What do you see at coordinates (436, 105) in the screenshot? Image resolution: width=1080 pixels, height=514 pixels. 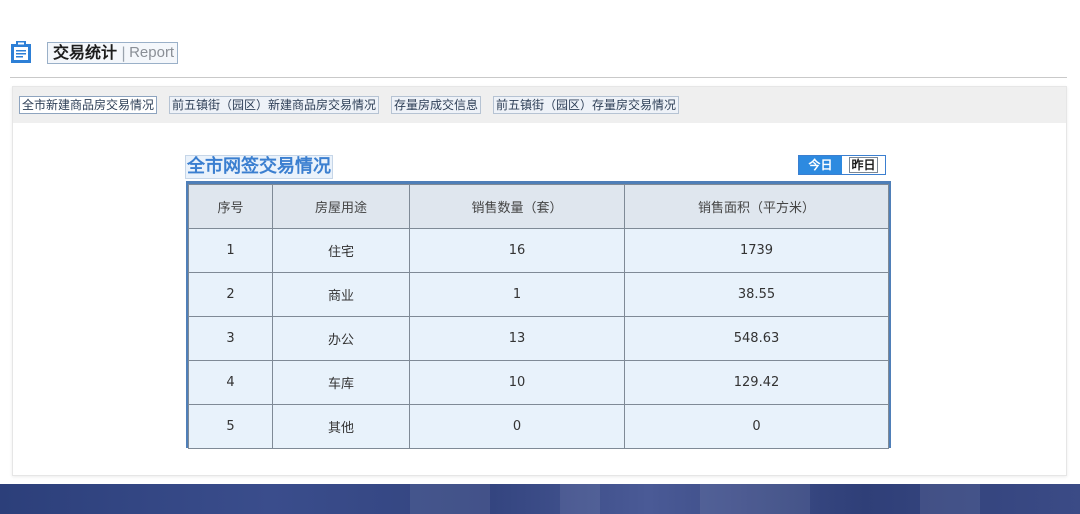 I see `tab-existing-housing-deals: 存量房成交信息` at bounding box center [436, 105].